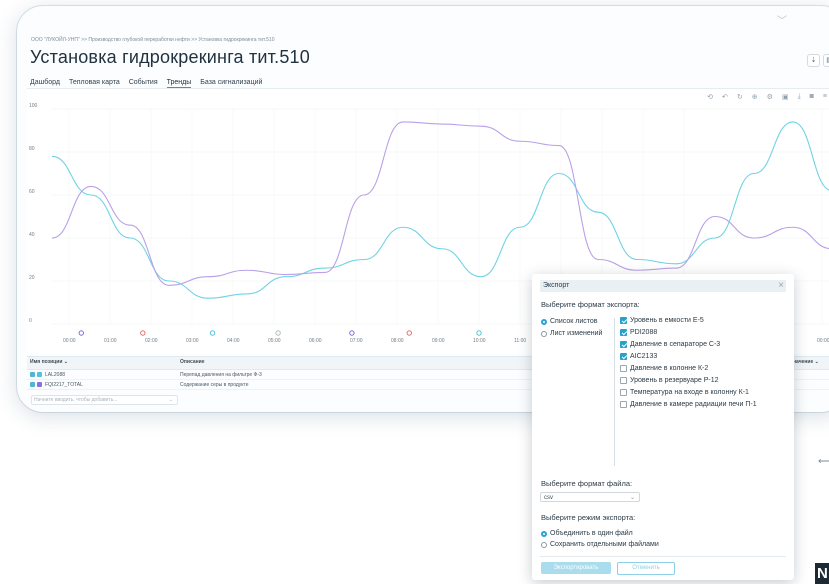 This screenshot has width=829, height=584. What do you see at coordinates (556, 285) in the screenshot?
I see `modal-title: Экспорт` at bounding box center [556, 285].